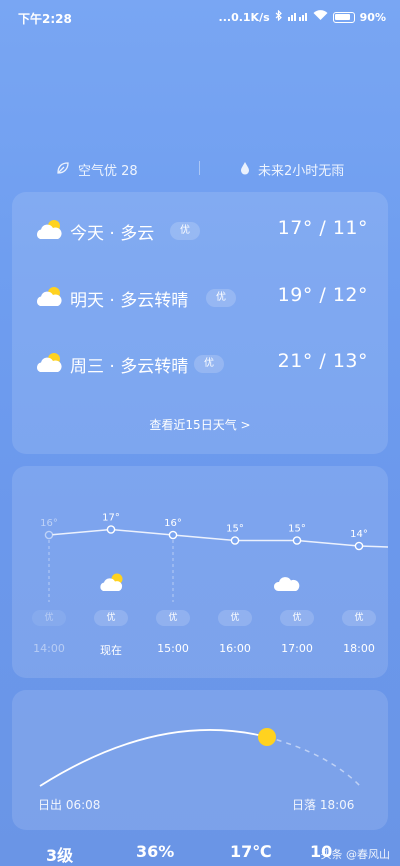 The width and height of the screenshot is (400, 866). I want to click on forecast-row-wednesday: 周三 · 多云转晴 优 21° / 13°, so click(200, 363).